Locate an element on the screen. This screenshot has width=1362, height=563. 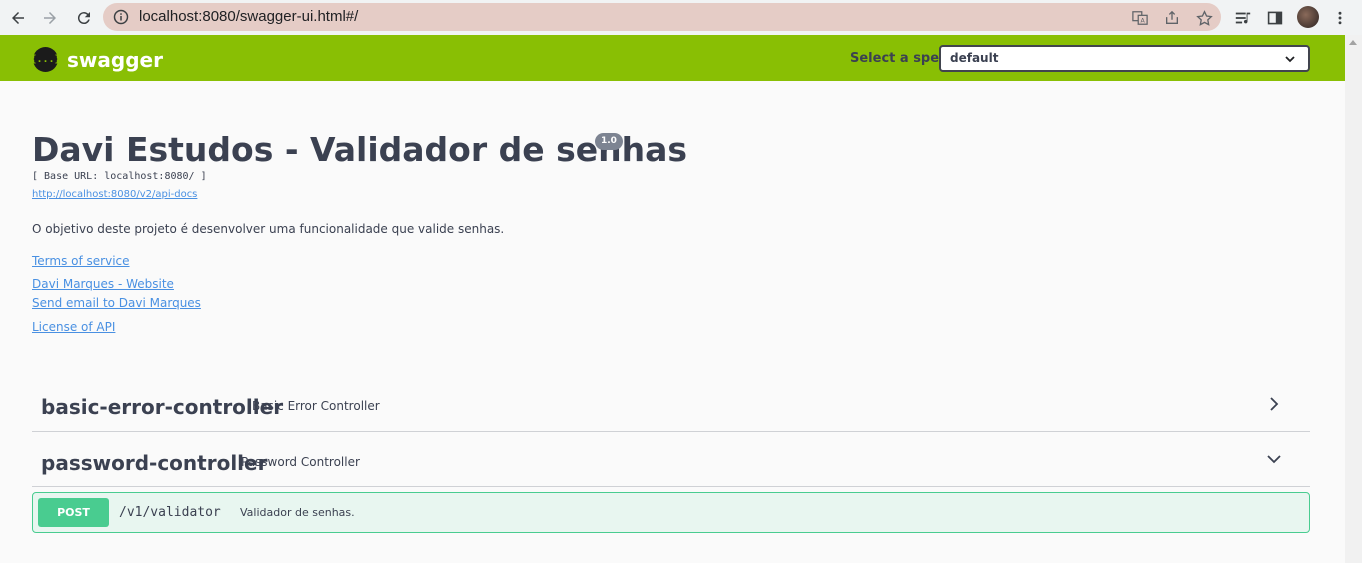
back-icon is located at coordinates (18, 18).